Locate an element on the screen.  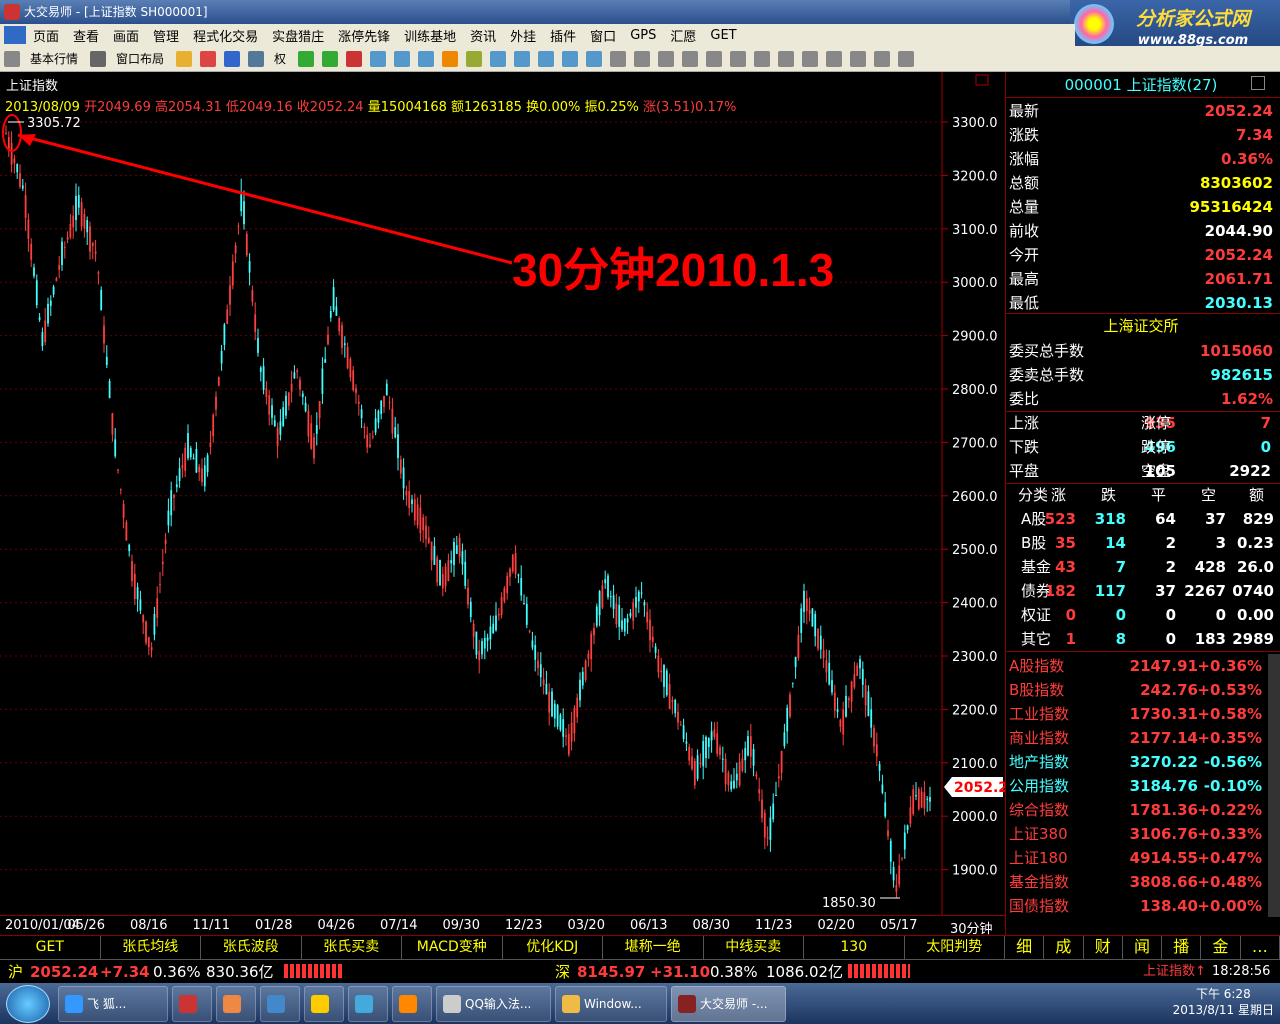
system-menu-icon is located at coordinates (15, 35).